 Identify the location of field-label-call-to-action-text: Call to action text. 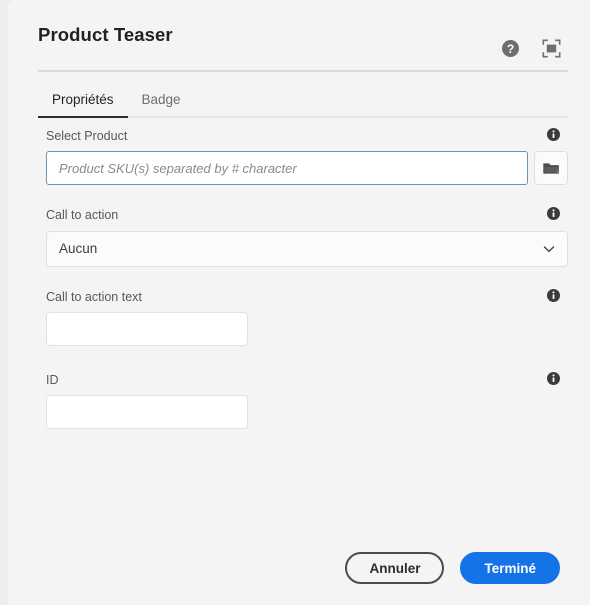
(94, 296).